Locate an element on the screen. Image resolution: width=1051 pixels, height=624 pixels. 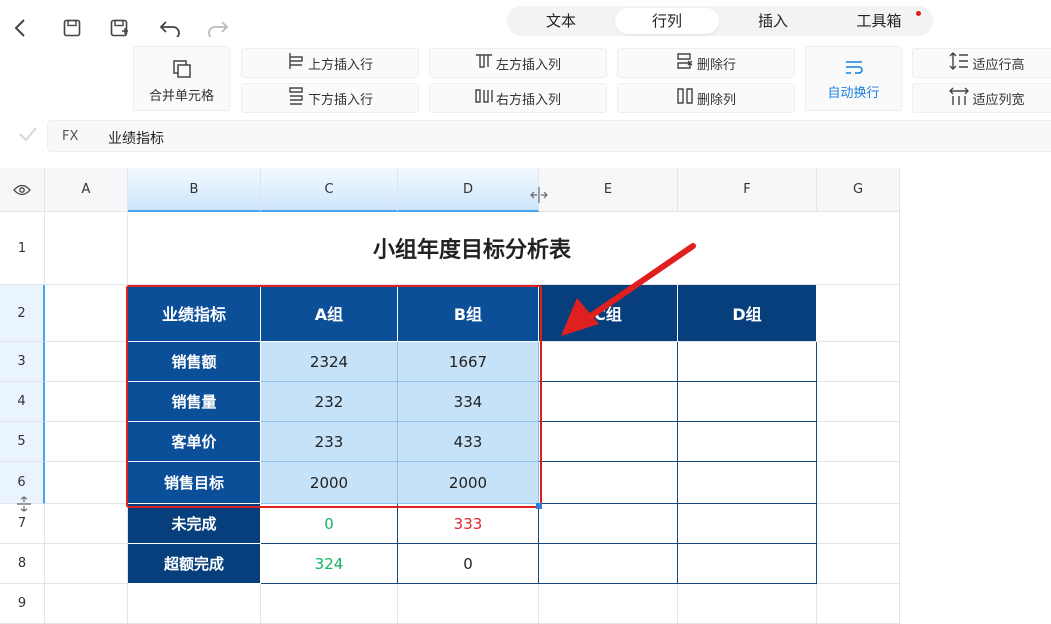
insert-col-right-icon is located at coordinates (484, 98).